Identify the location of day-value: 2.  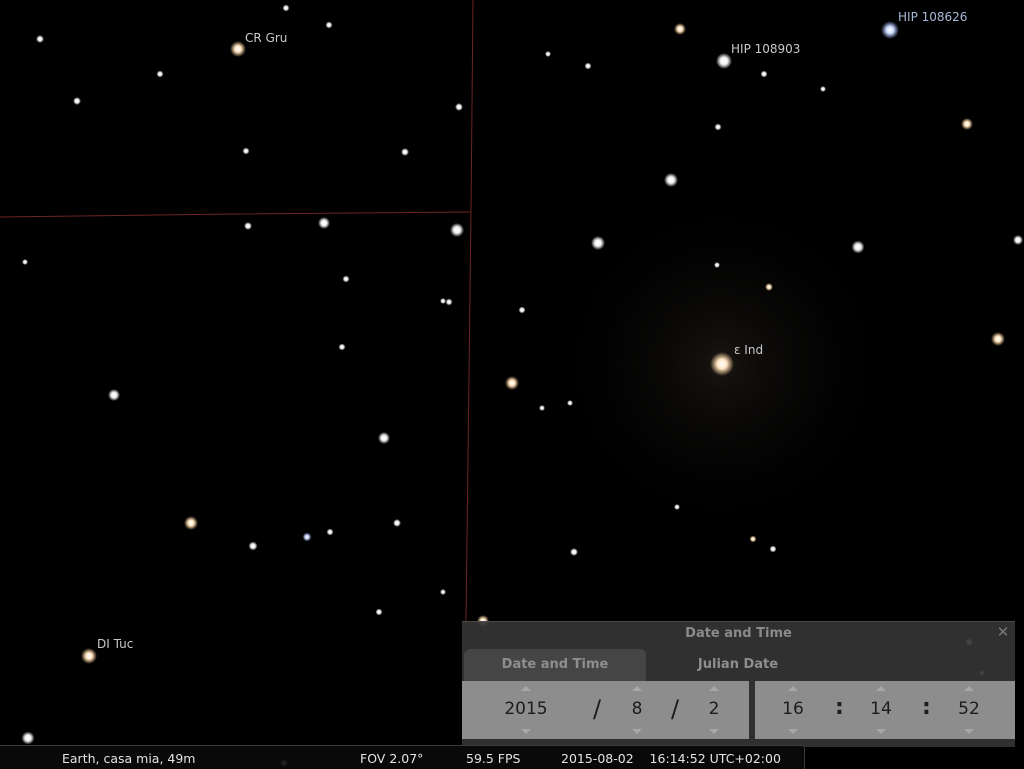
(714, 709).